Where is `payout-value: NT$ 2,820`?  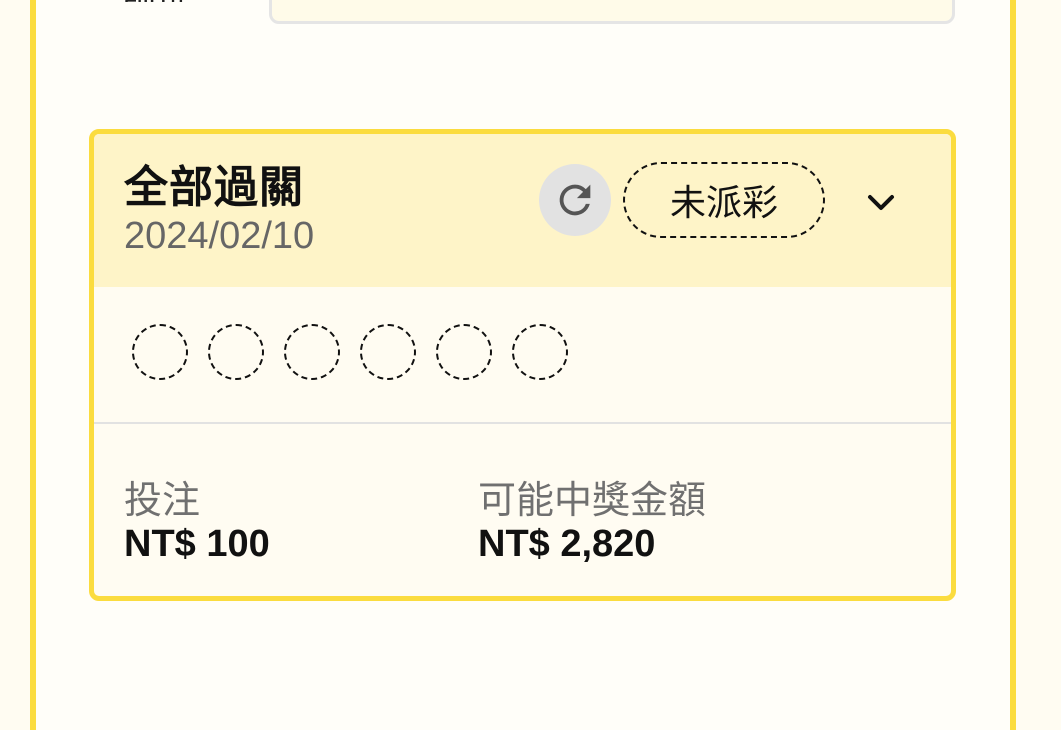
payout-value: NT$ 2,820 is located at coordinates (567, 544).